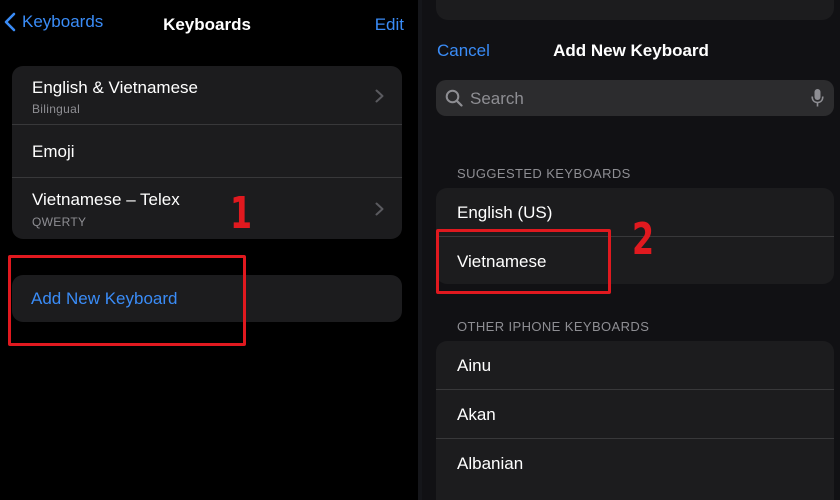 The width and height of the screenshot is (840, 500). I want to click on keyboard-option-label: Albanian, so click(490, 463).